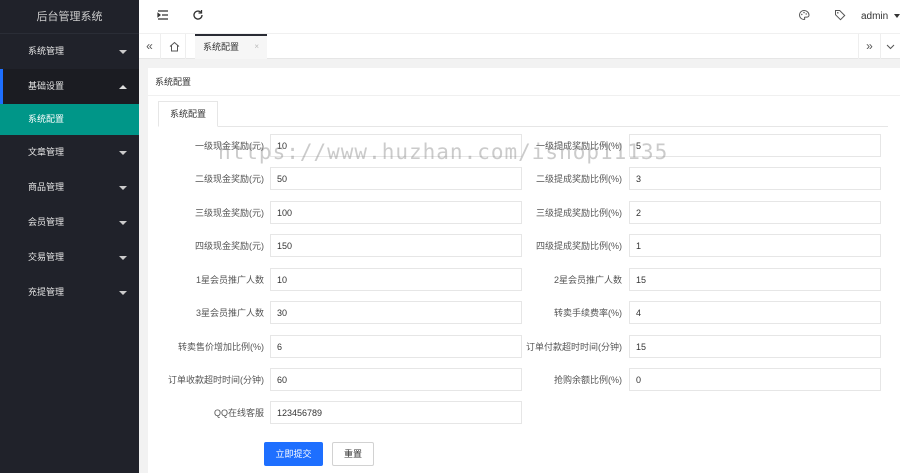 Image resolution: width=900 pixels, height=473 pixels. Describe the element at coordinates (221, 47) in the screenshot. I see `tab-label: 系统配置` at that location.